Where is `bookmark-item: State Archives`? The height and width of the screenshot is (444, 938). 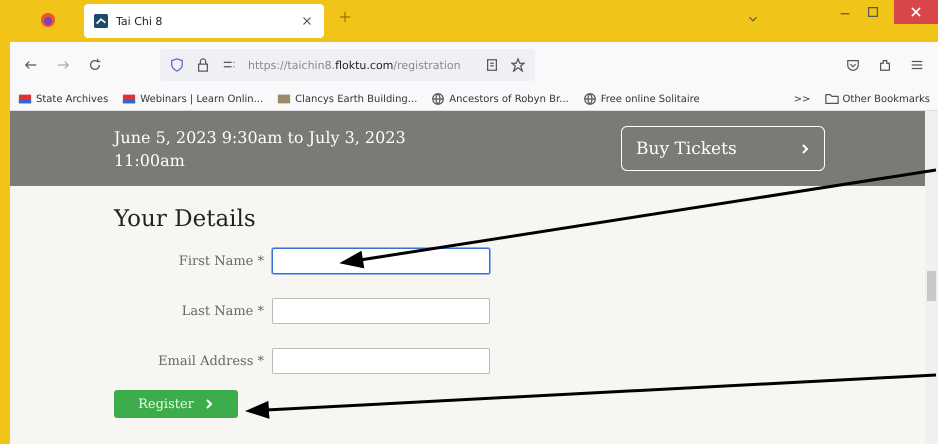
bookmark-item: State Archives is located at coordinates (63, 99).